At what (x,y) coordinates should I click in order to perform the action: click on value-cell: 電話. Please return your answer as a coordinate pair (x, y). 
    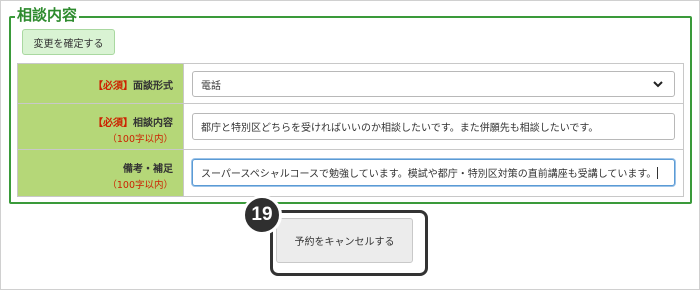
    Looking at the image, I should click on (433, 83).